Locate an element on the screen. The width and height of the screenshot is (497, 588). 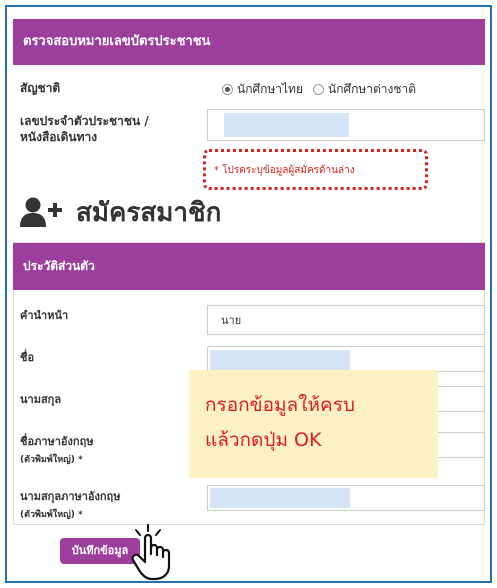
verify-id-header: ตรวจสอบหมายเลขบัตรประชาชน is located at coordinates (249, 42).